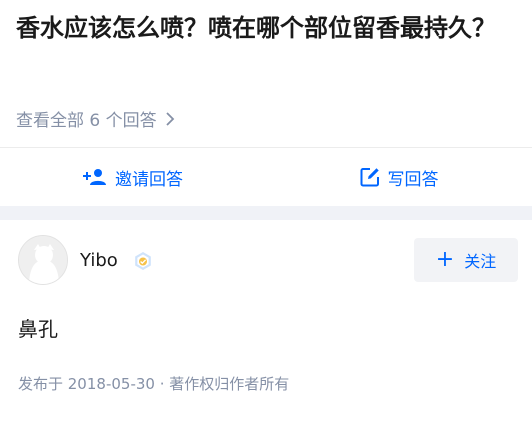 Image resolution: width=532 pixels, height=423 pixels. What do you see at coordinates (266, 28) in the screenshot?
I see `question-title: 香水应该怎么喷？喷在哪个部位留香最持久？` at bounding box center [266, 28].